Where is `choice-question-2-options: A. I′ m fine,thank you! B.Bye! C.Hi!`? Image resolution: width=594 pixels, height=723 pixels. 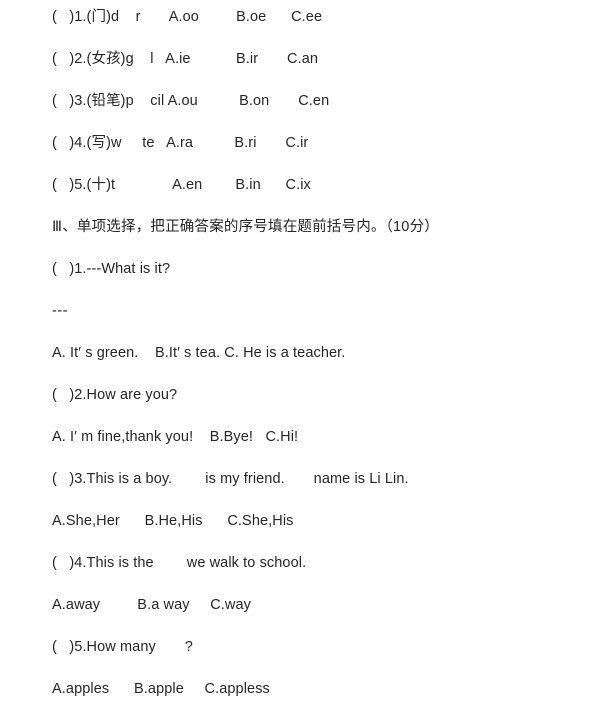 choice-question-2-options: A. I′ m fine,thank you! B.Bye! C.Hi! is located at coordinates (175, 437).